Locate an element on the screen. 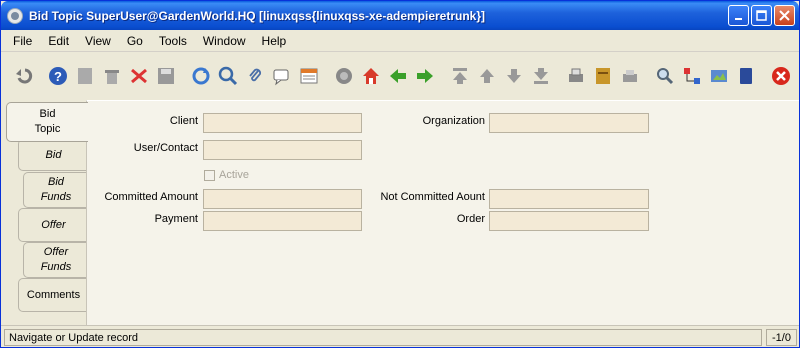 The image size is (800, 348). chat-icon is located at coordinates (282, 76).